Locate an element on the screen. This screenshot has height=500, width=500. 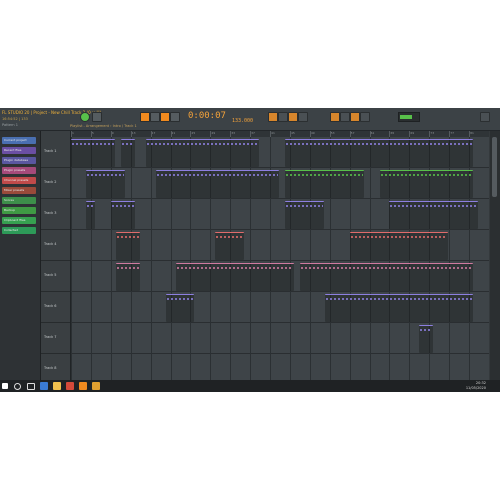
ruler-bar-number: 37 is located at coordinates (253, 133).